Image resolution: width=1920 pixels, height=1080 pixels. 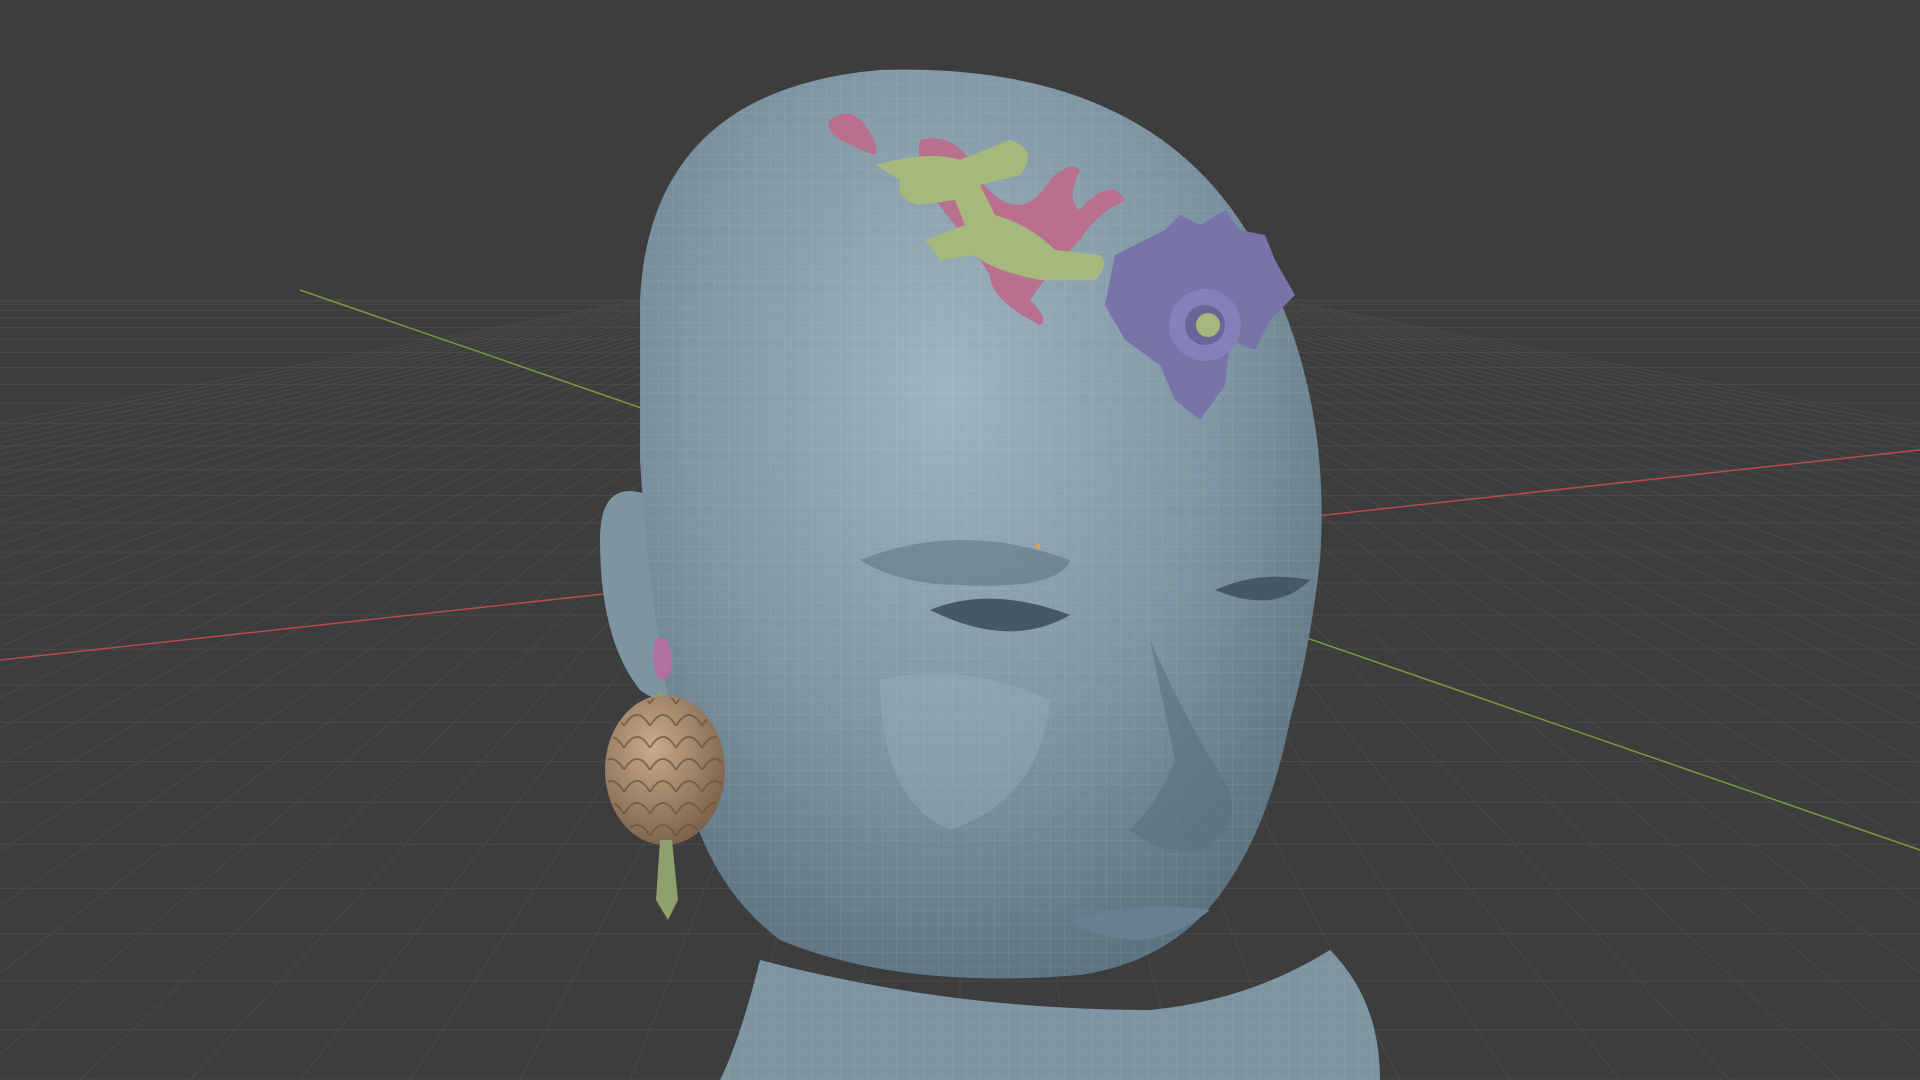 What do you see at coordinates (665, 770) in the screenshot?
I see `earring-scales` at bounding box center [665, 770].